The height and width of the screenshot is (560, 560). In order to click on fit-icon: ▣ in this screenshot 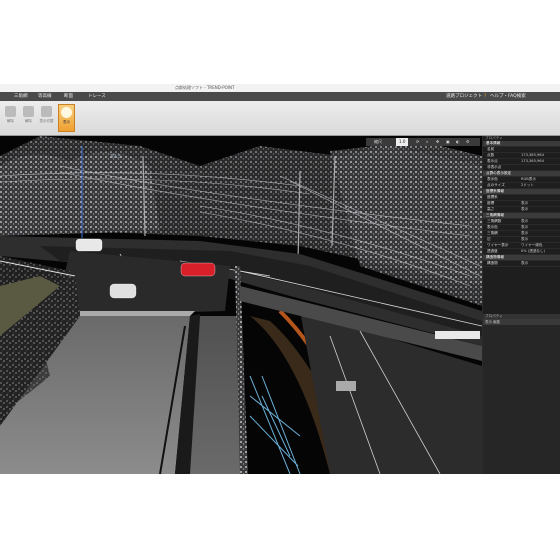, I will do `click(448, 142)`.